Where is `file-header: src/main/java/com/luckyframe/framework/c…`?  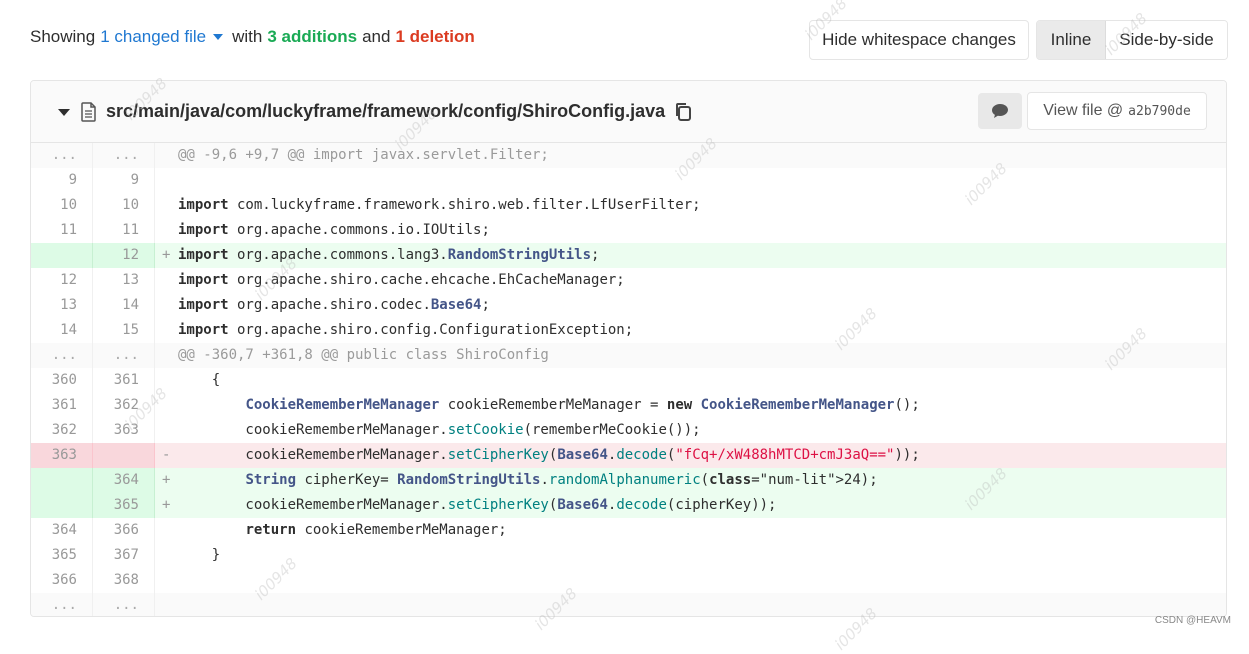
file-header: src/main/java/com/luckyframe/framework/c… is located at coordinates (628, 112).